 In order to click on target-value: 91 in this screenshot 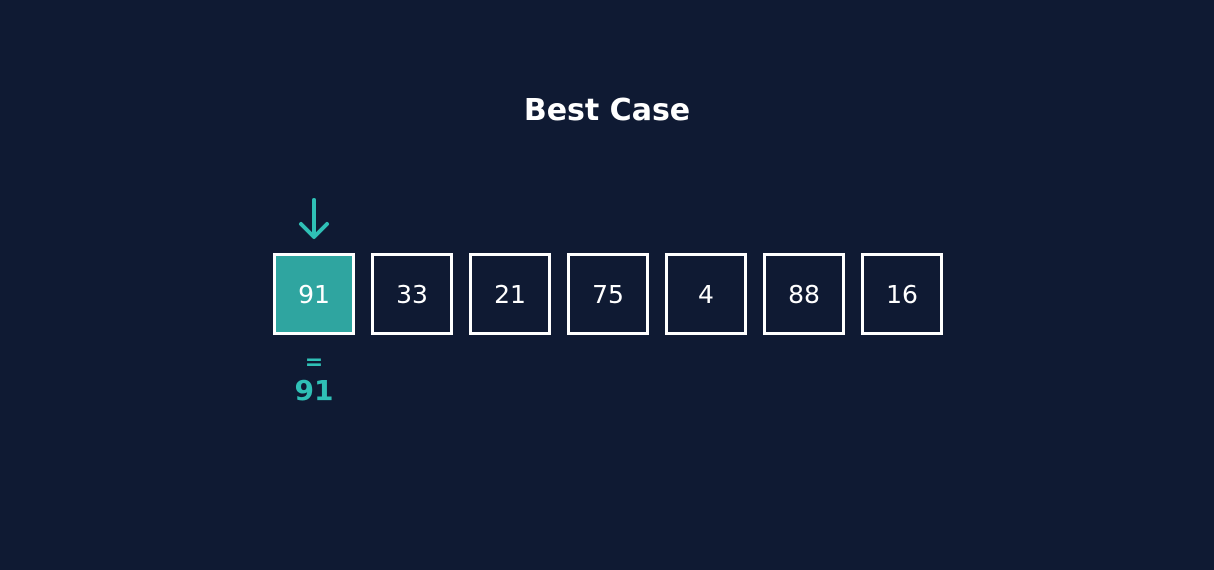, I will do `click(314, 390)`.